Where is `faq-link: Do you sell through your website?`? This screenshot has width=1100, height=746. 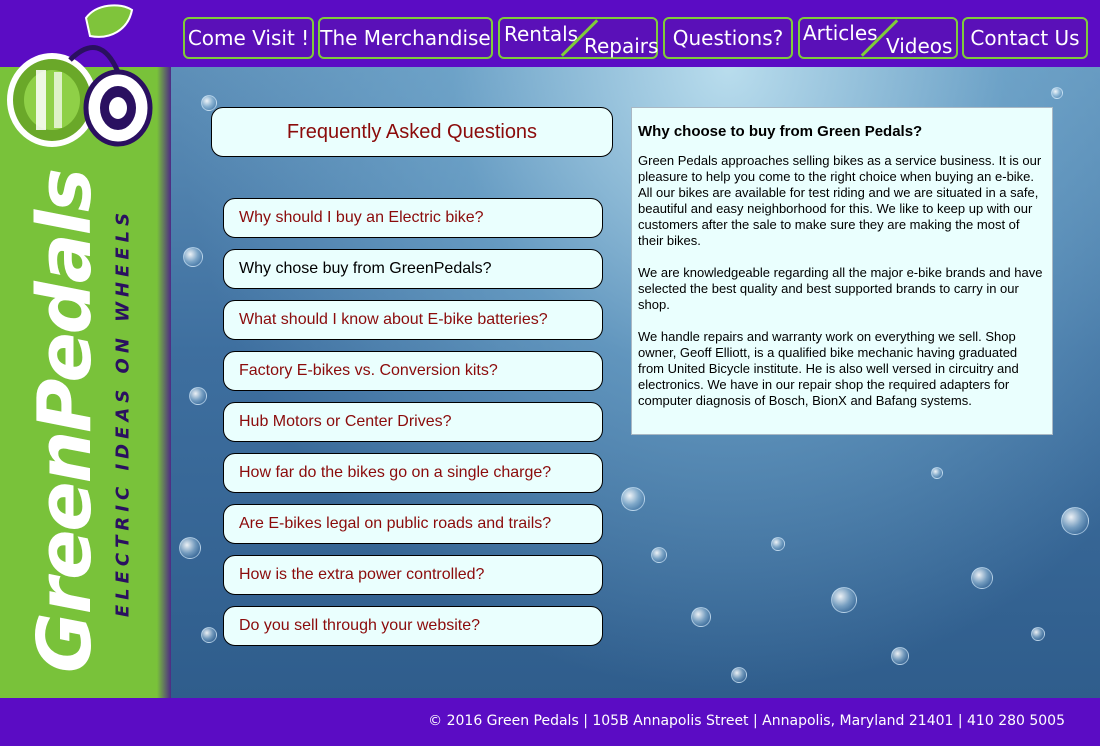 faq-link: Do you sell through your website? is located at coordinates (413, 626).